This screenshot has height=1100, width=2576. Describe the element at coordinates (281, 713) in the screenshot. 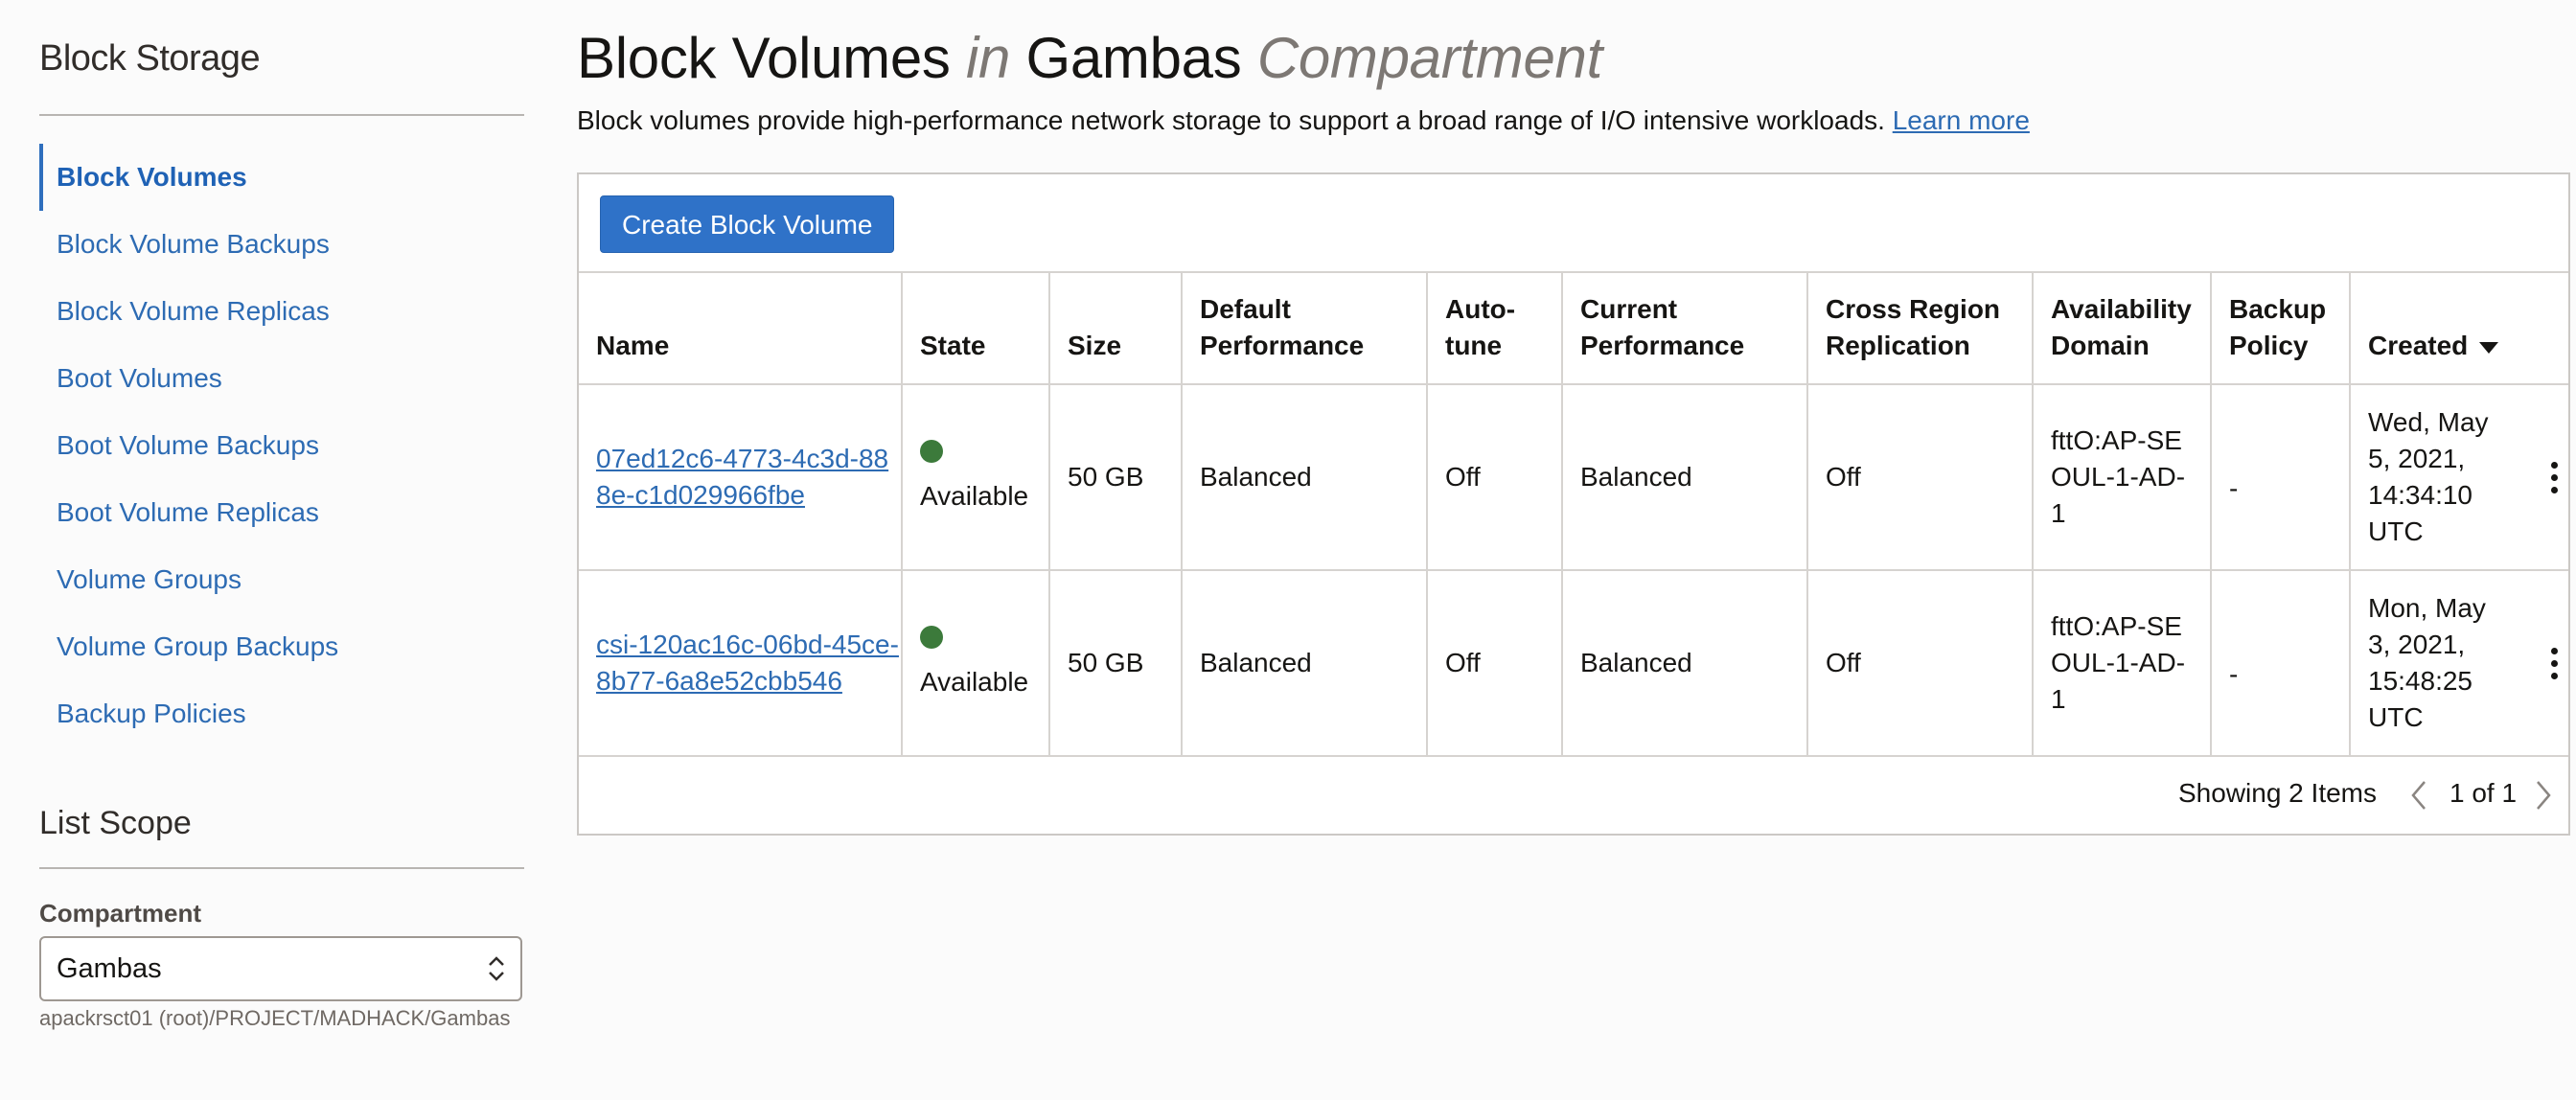

I see `sidebar-item-backup-policies: Backup Policies` at that location.